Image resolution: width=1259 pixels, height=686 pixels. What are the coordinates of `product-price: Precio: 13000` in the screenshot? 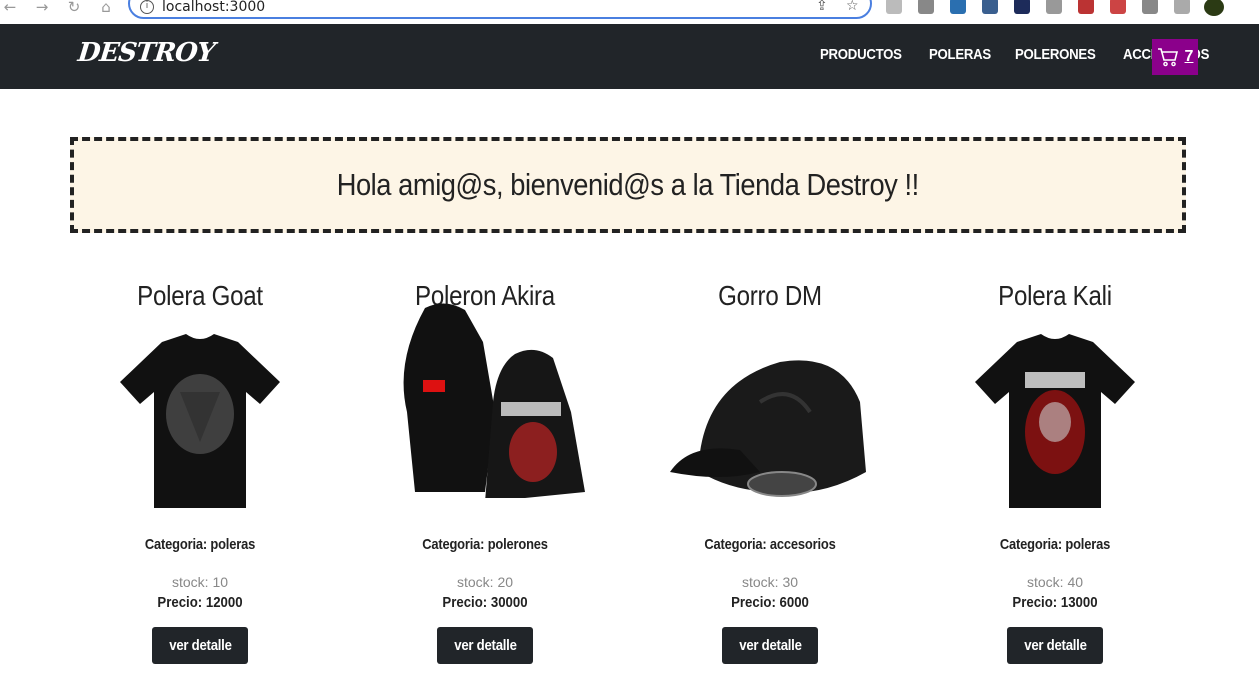 It's located at (1055, 602).